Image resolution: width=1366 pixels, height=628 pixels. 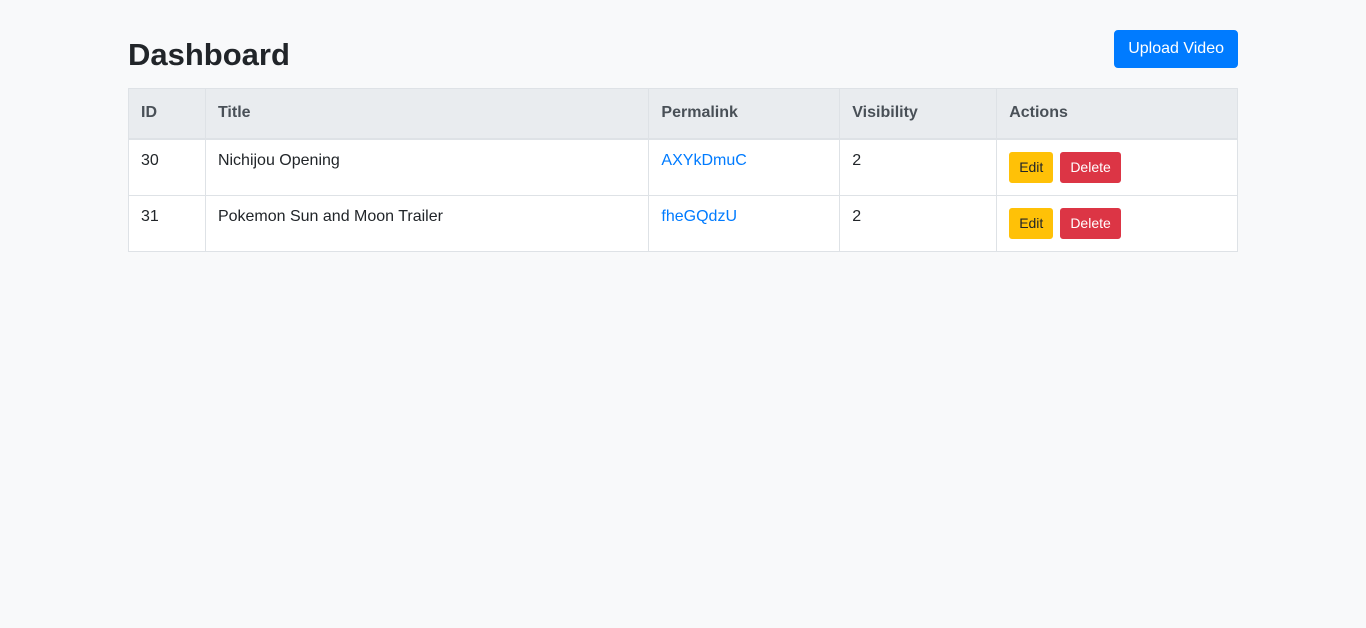 What do you see at coordinates (744, 114) in the screenshot?
I see `column-header-permalink: Permalink` at bounding box center [744, 114].